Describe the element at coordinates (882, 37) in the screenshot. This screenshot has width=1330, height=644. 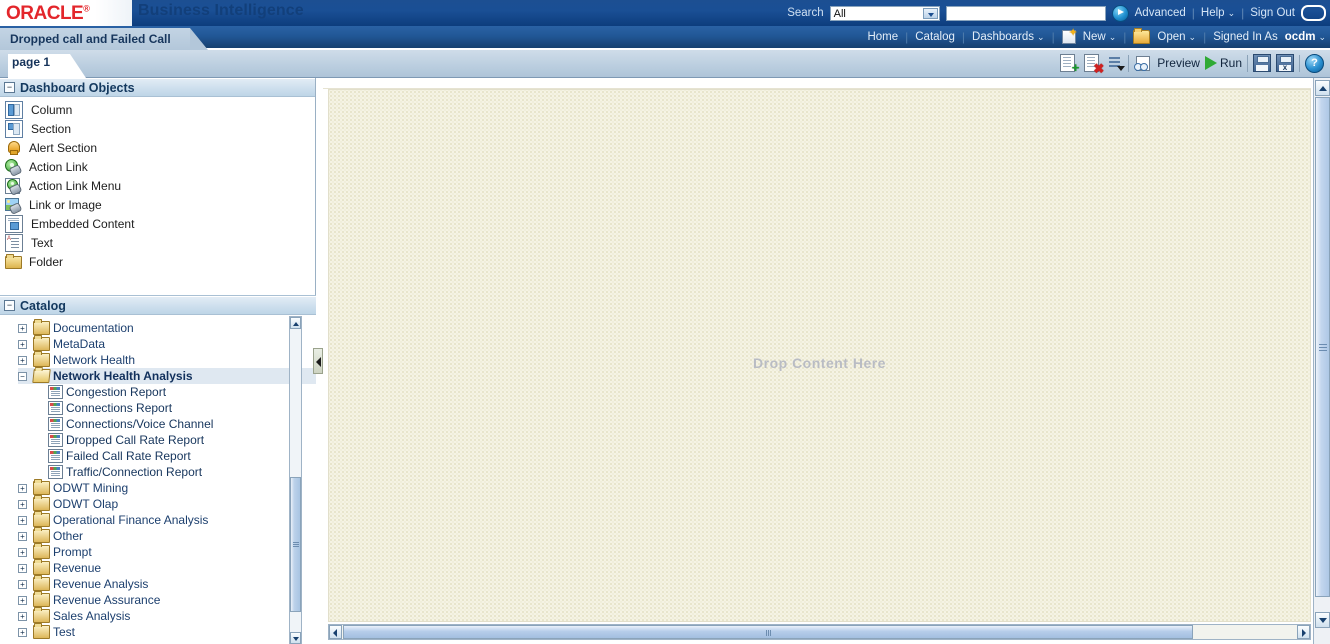
I see `nav-home: Home` at that location.